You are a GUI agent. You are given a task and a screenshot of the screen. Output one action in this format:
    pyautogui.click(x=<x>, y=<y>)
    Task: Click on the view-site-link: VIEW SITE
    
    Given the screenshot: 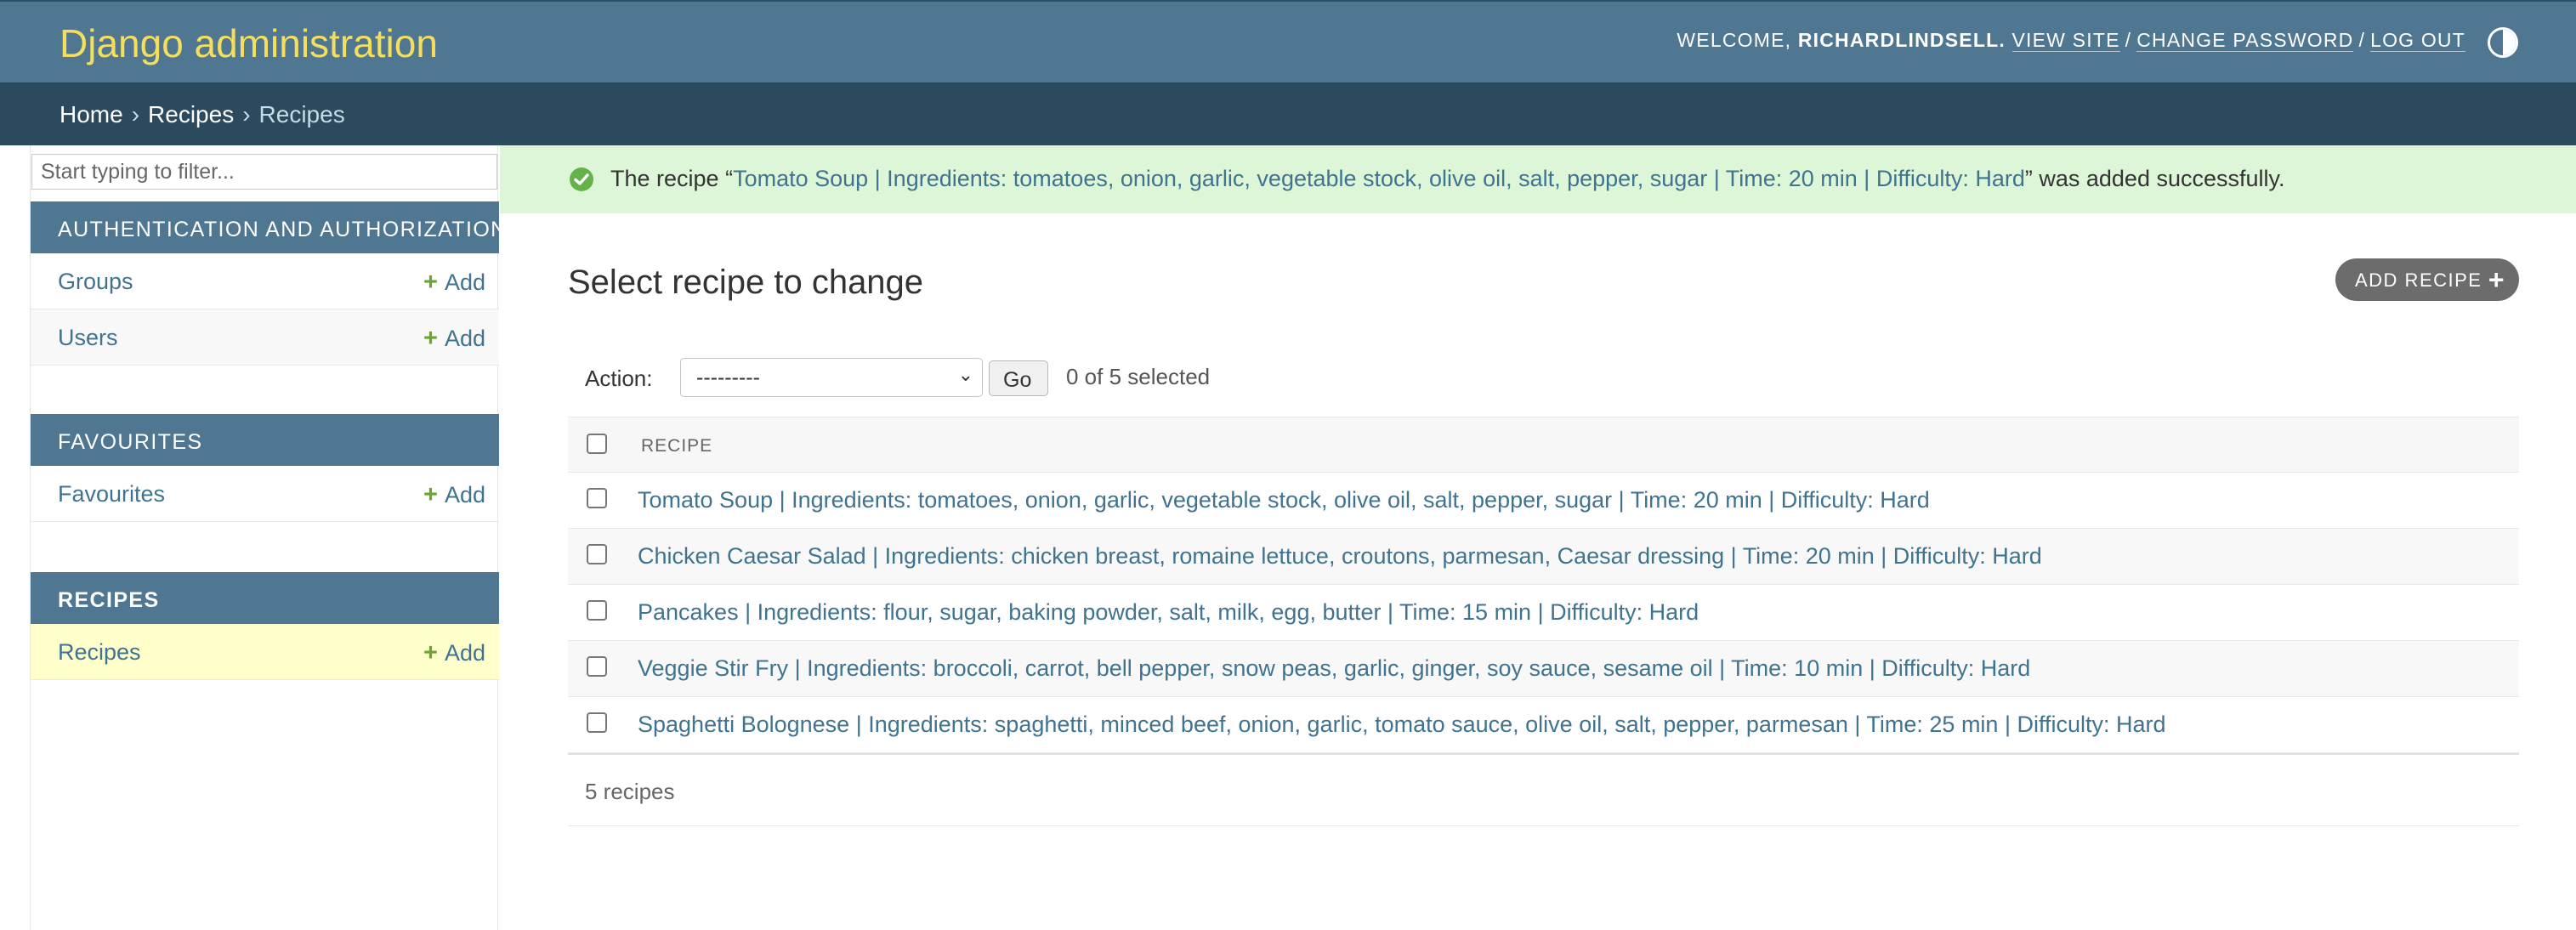 What is the action you would take?
    pyautogui.click(x=2066, y=40)
    